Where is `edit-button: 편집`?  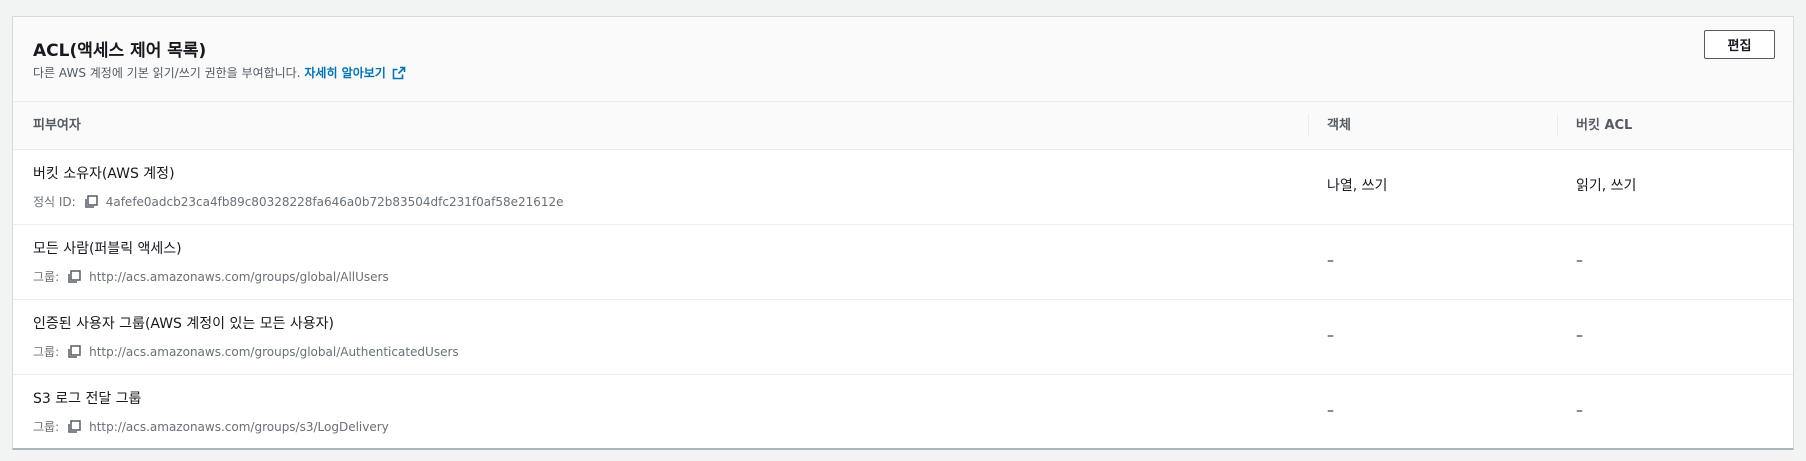 edit-button: 편집 is located at coordinates (1739, 44).